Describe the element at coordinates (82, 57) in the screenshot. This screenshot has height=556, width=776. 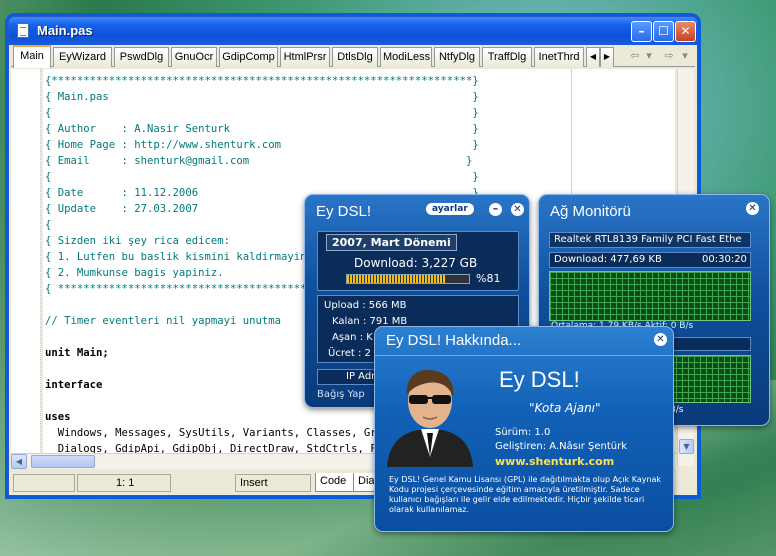
I see `tab-eywizard: EyWizard` at that location.